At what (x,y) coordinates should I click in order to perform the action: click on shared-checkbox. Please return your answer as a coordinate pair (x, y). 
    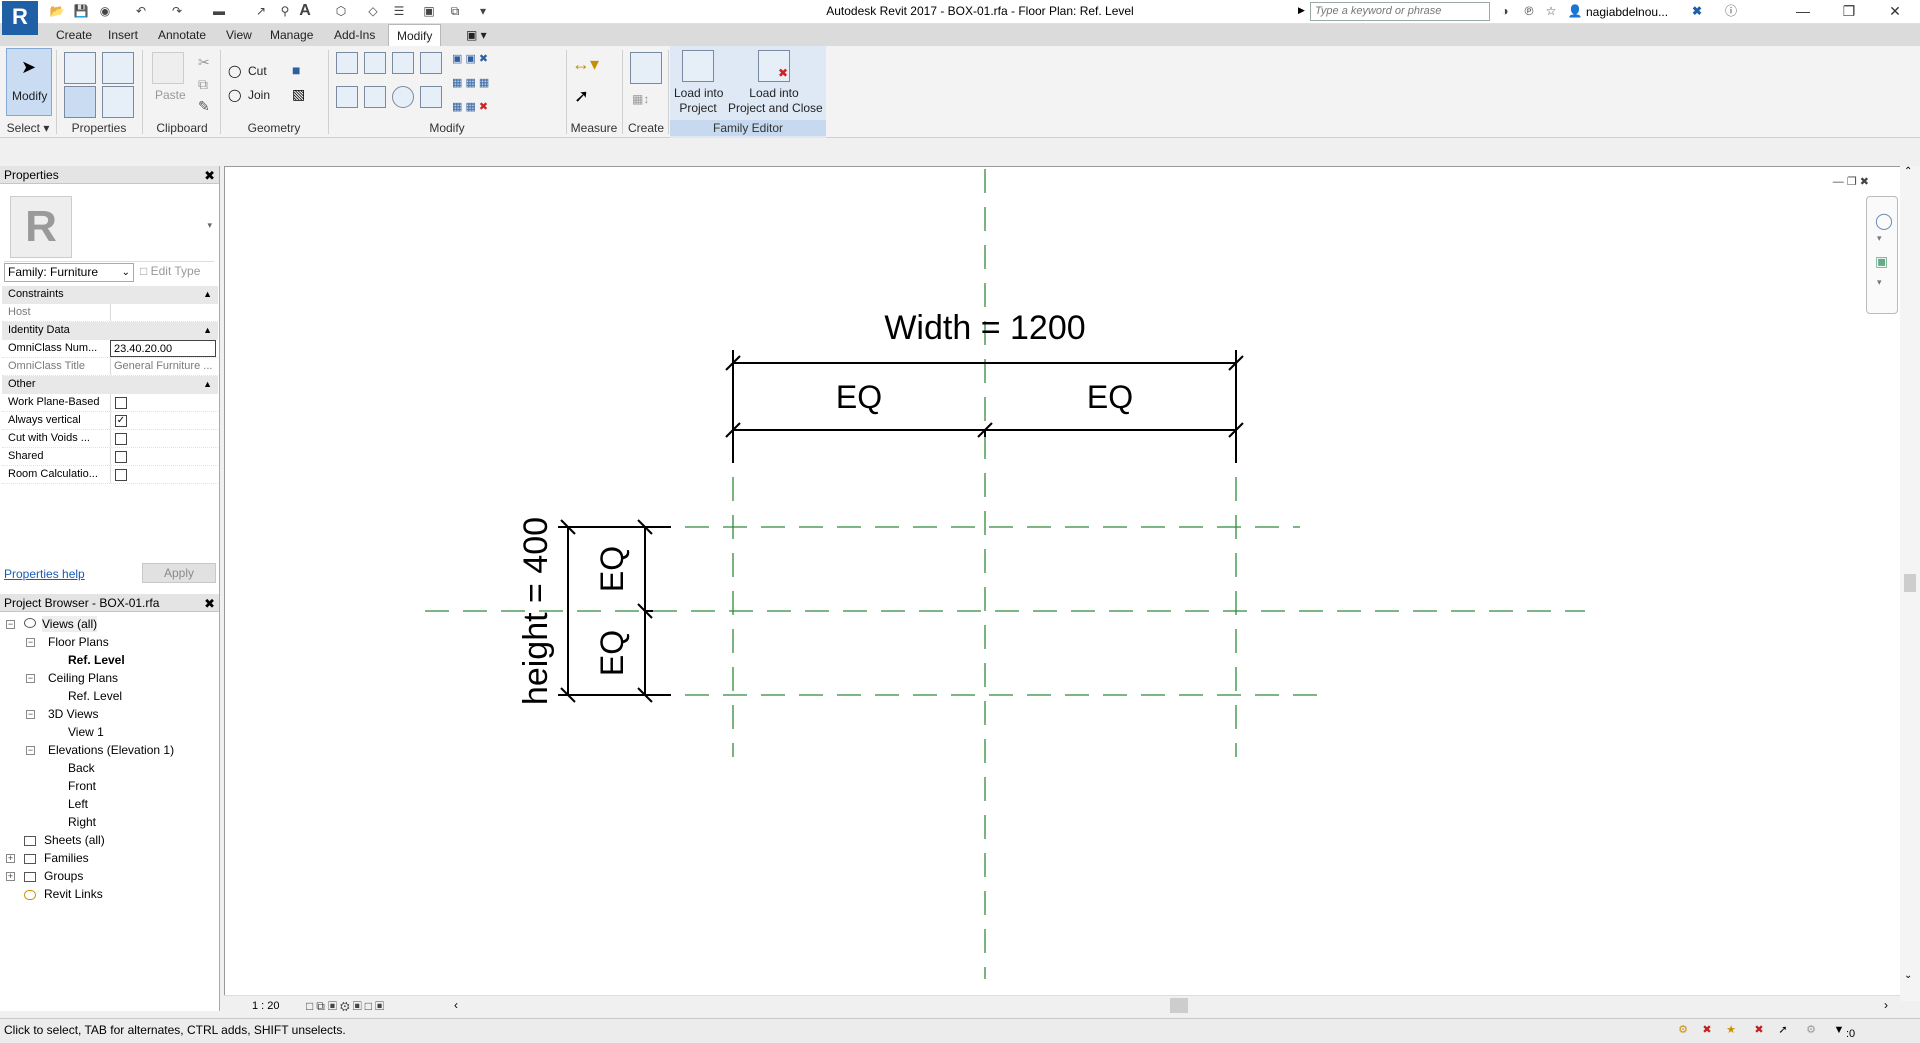
    Looking at the image, I should click on (121, 457).